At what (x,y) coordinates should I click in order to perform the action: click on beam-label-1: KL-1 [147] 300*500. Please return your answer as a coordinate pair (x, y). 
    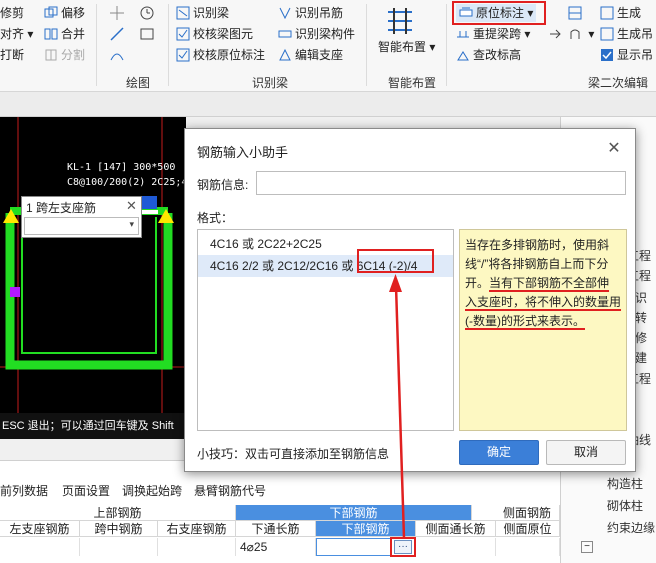
    Looking at the image, I should click on (121, 167).